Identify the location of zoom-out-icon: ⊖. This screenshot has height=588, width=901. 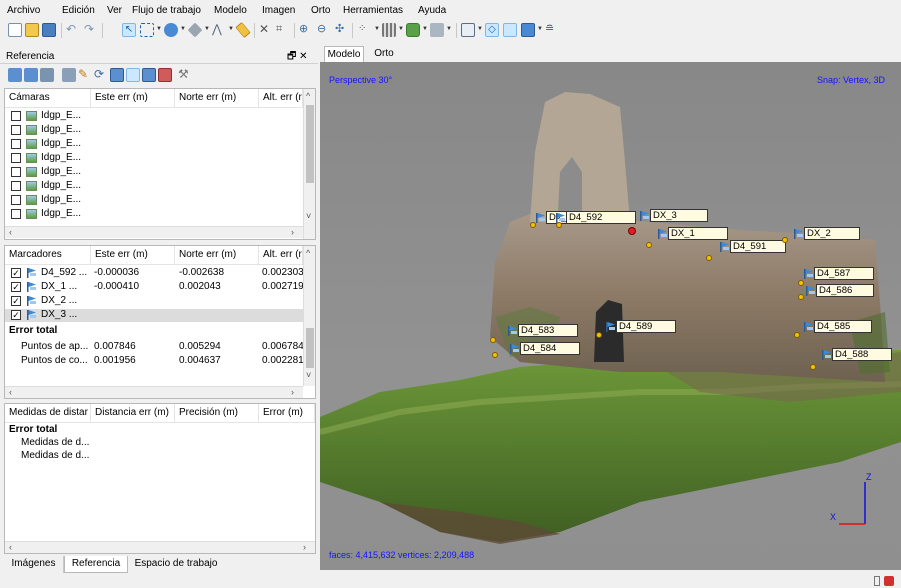
(324, 30).